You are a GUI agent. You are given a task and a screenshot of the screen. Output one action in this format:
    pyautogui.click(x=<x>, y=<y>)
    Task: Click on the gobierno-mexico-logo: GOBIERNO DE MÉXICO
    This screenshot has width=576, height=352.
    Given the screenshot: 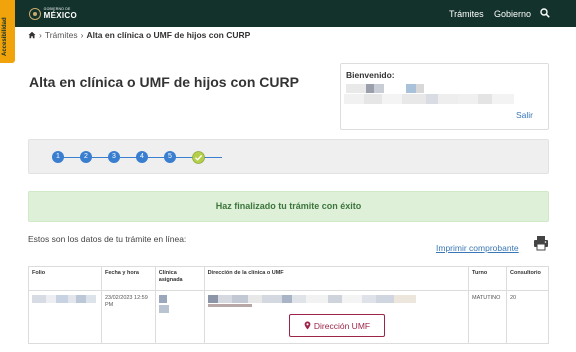 What is the action you would take?
    pyautogui.click(x=53, y=14)
    